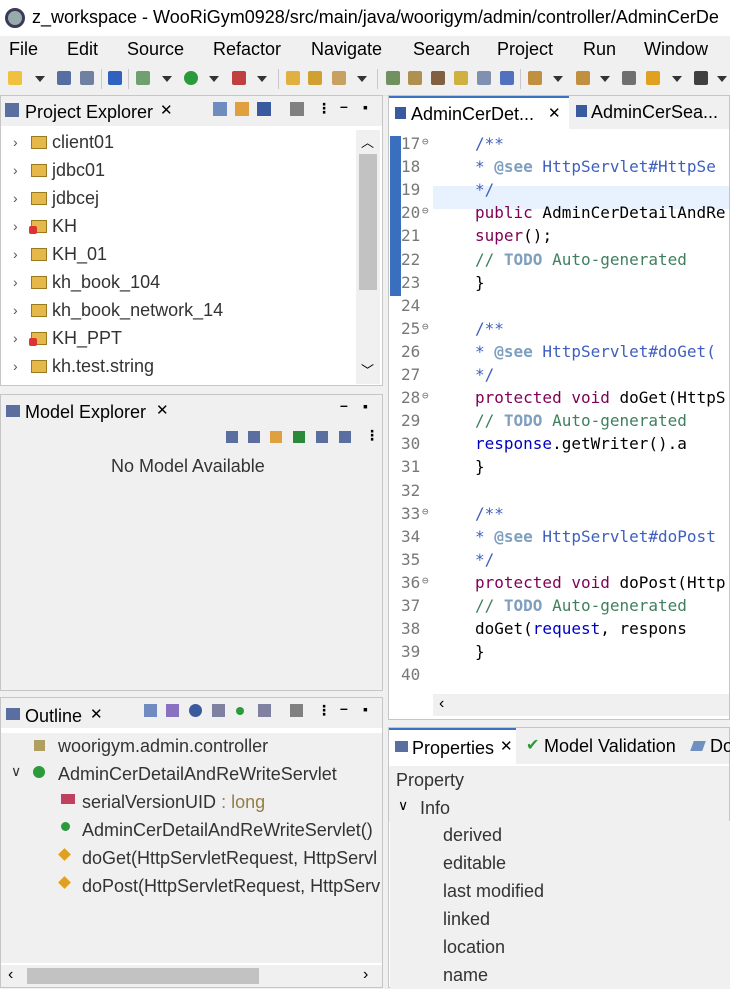  Describe the element at coordinates (167, 79) in the screenshot. I see `debug-dropdown-icon` at that location.